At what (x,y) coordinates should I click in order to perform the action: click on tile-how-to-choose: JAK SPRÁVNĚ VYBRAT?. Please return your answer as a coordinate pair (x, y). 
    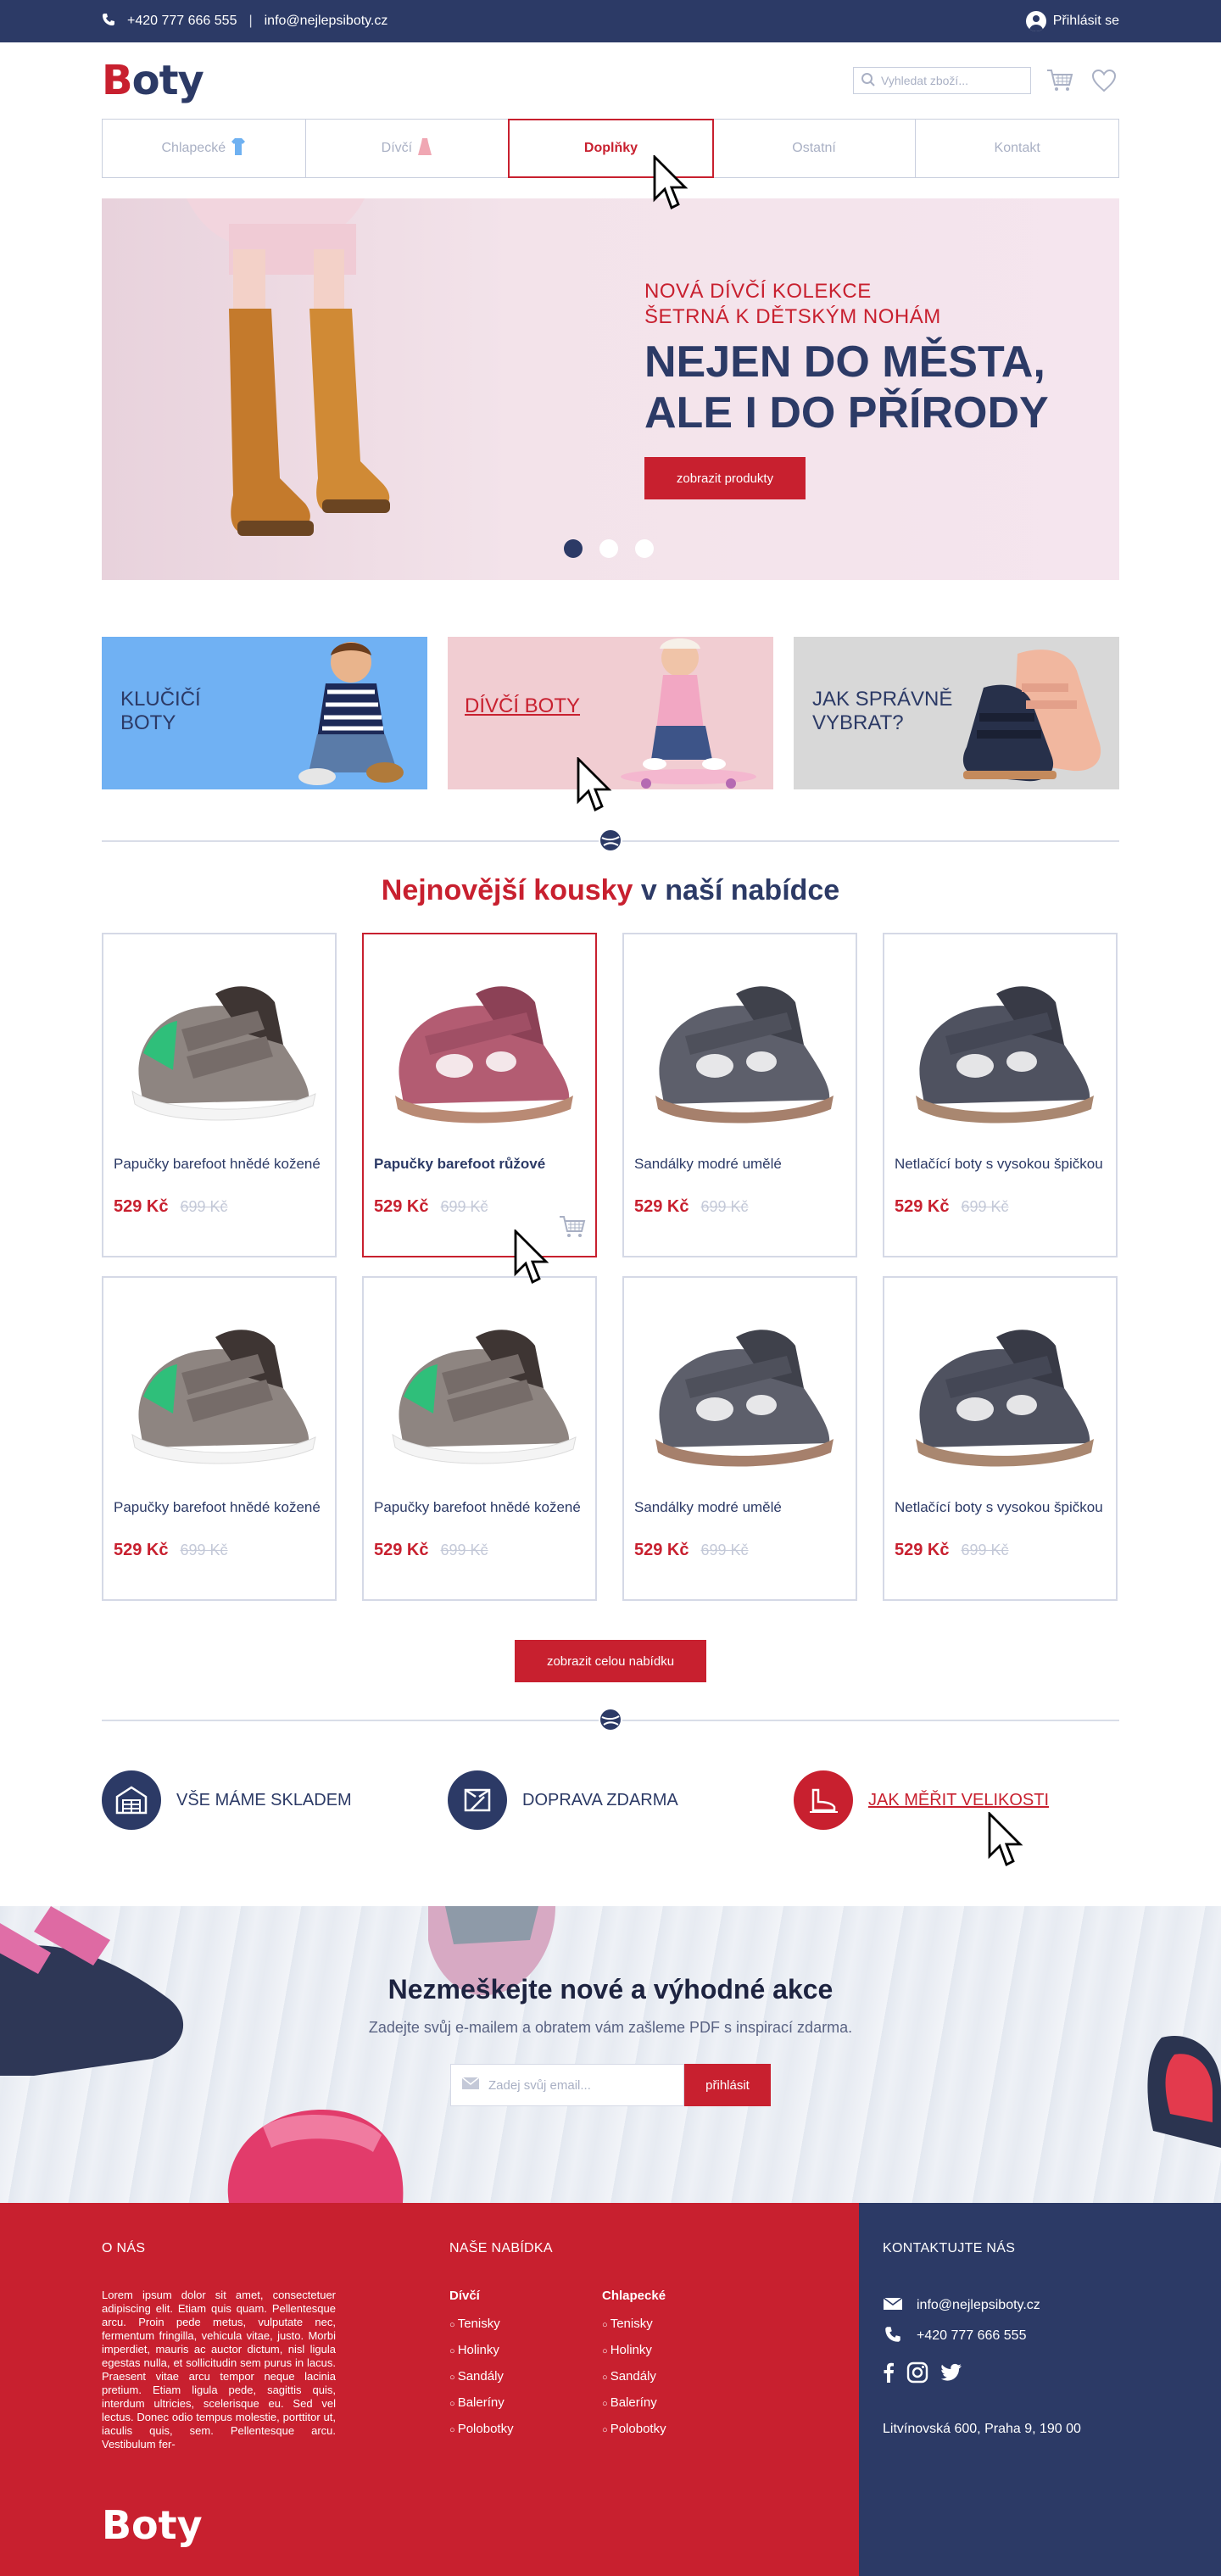
    Looking at the image, I should click on (956, 713).